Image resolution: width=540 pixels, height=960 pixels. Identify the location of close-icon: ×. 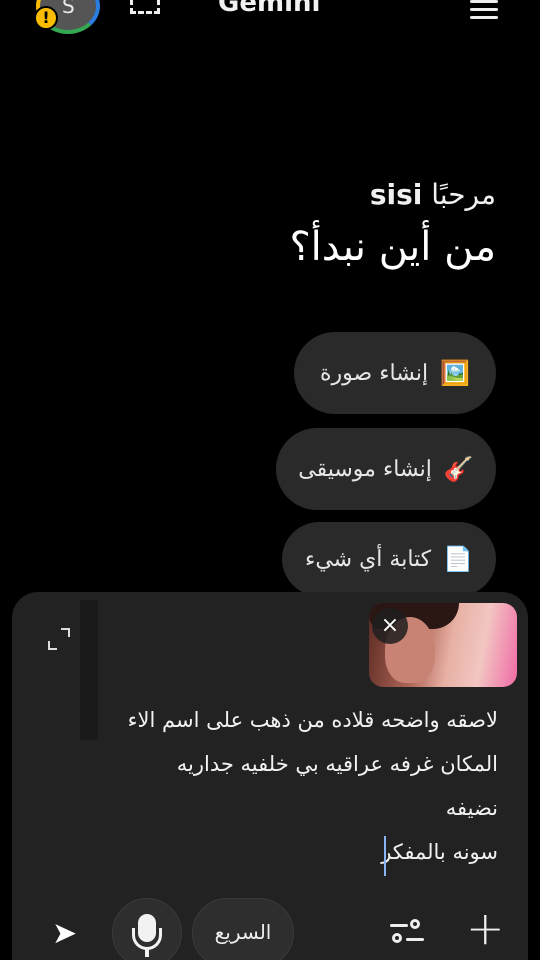
(390, 626).